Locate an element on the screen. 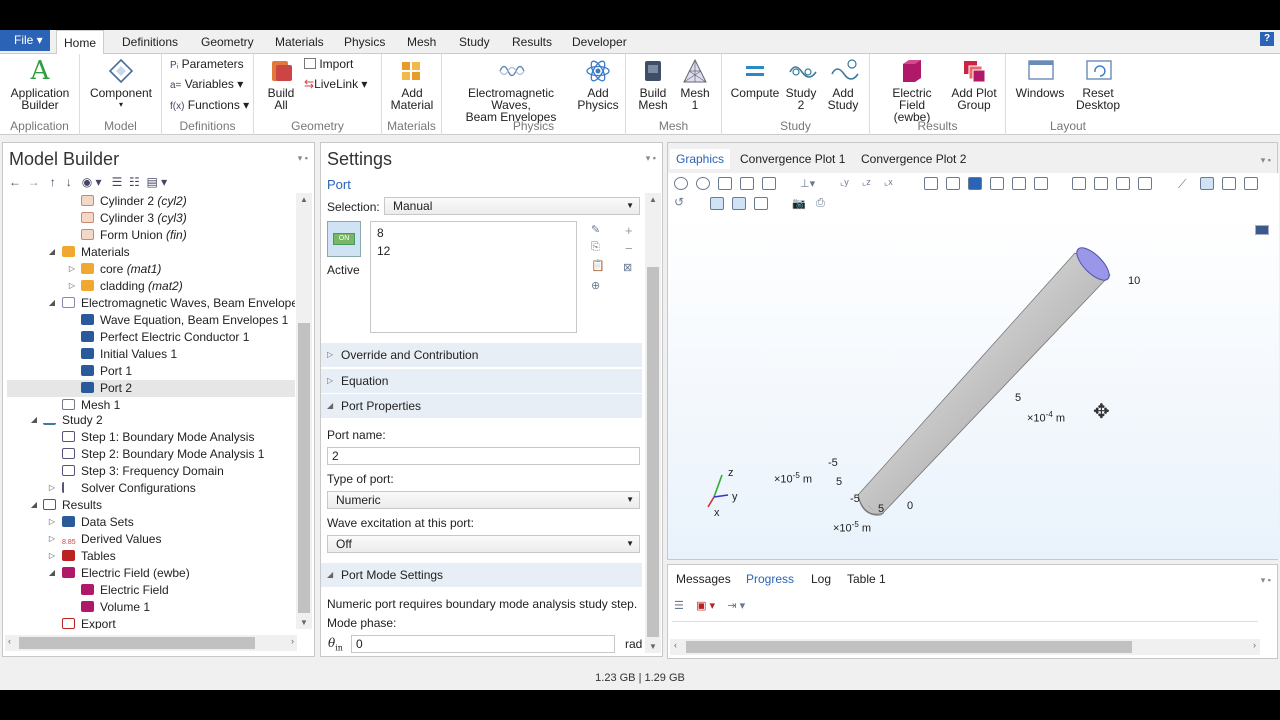  select-surface-icon is located at coordinates (975, 183).